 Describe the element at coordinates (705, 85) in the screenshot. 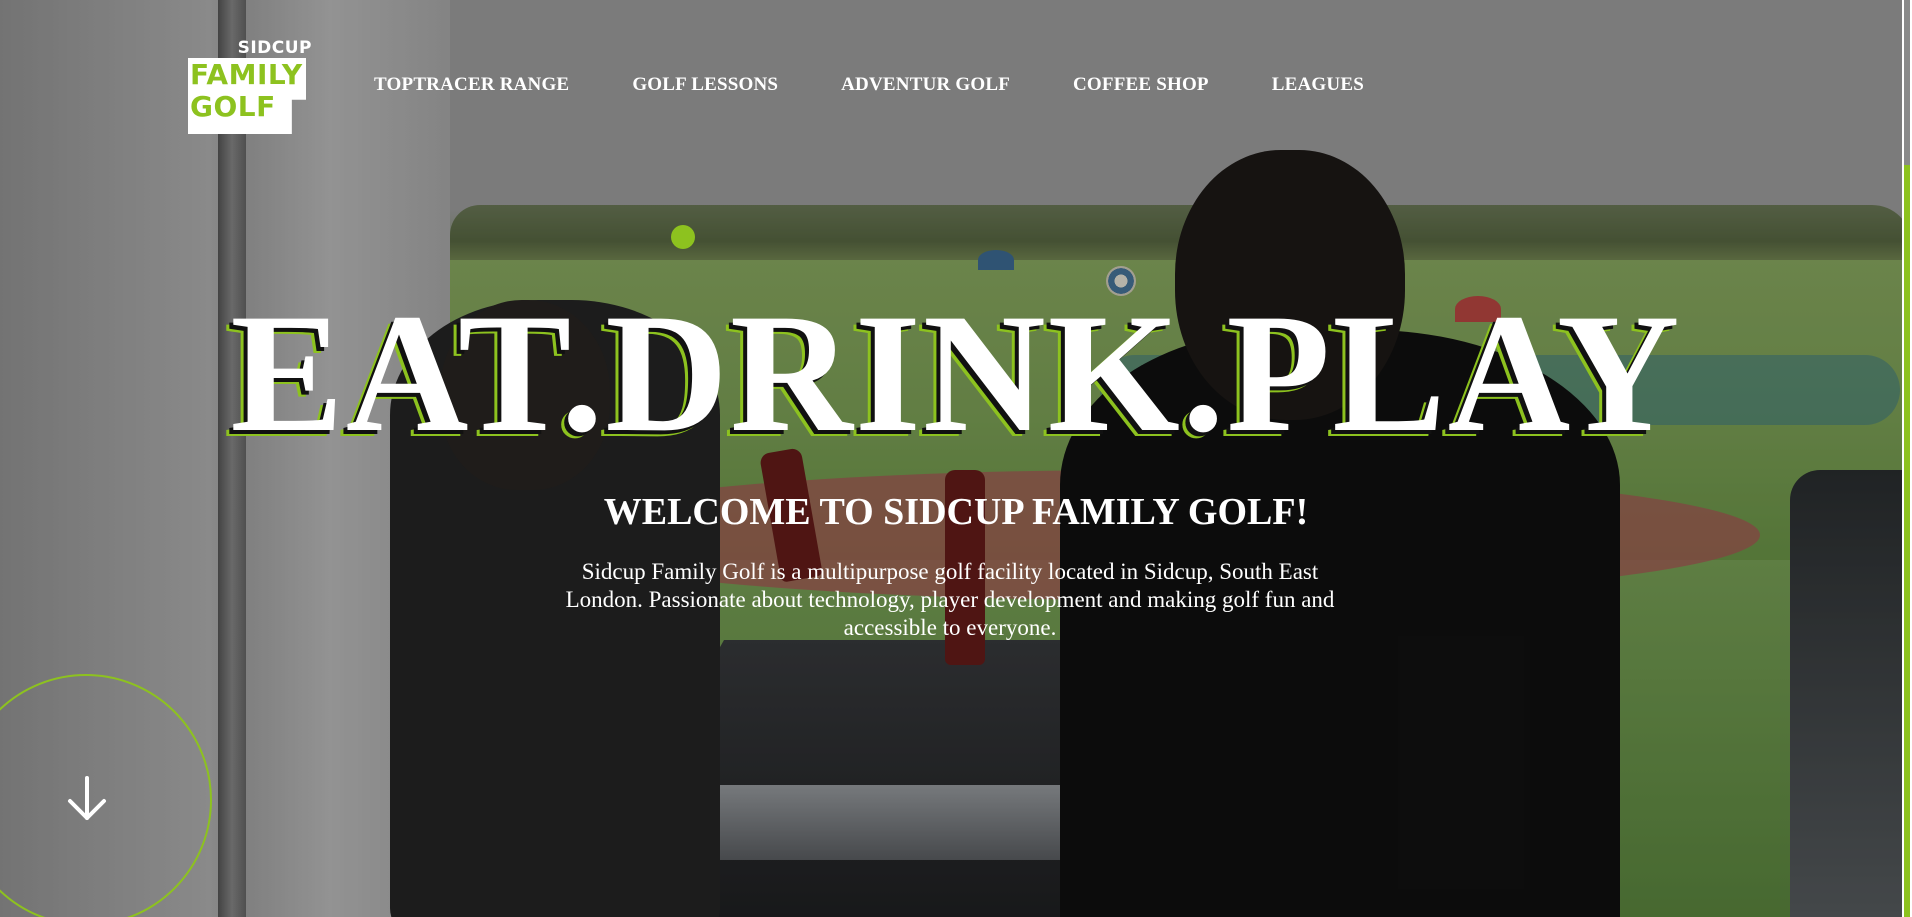

I see `nav-golf-lessons: GOLF LESSONS` at that location.